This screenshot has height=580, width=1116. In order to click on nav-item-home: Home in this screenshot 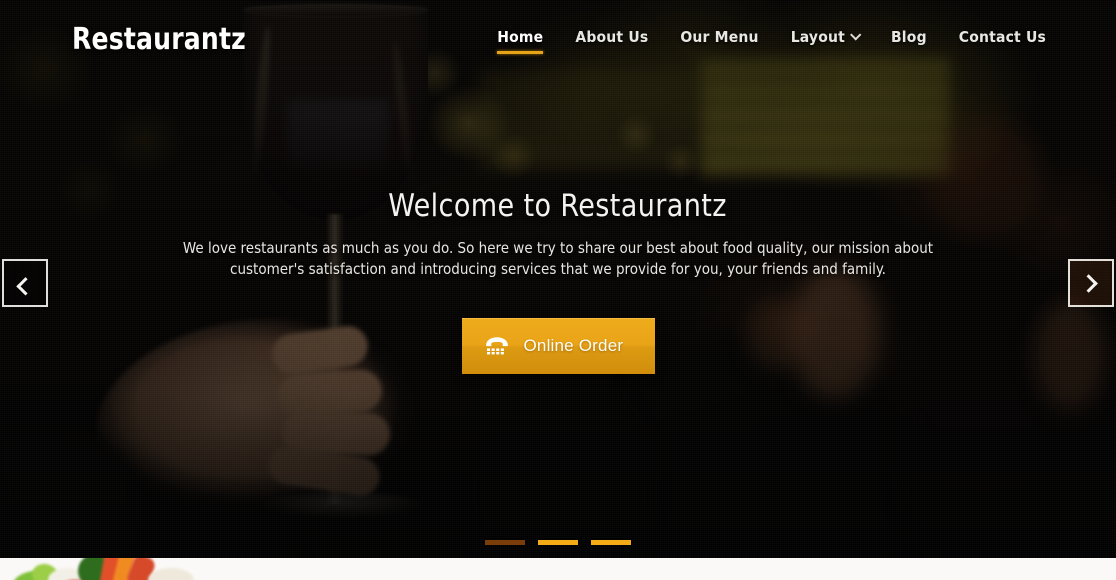, I will do `click(520, 42)`.